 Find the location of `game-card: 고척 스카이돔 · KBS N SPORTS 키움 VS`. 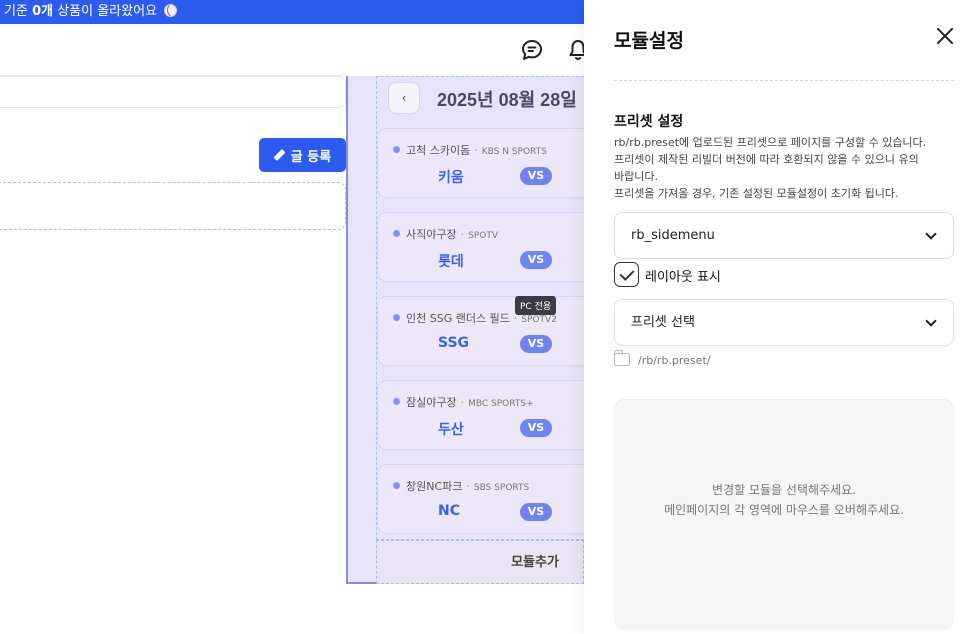

game-card: 고척 스카이돔 · KBS N SPORTS 키움 VS is located at coordinates (487, 163).